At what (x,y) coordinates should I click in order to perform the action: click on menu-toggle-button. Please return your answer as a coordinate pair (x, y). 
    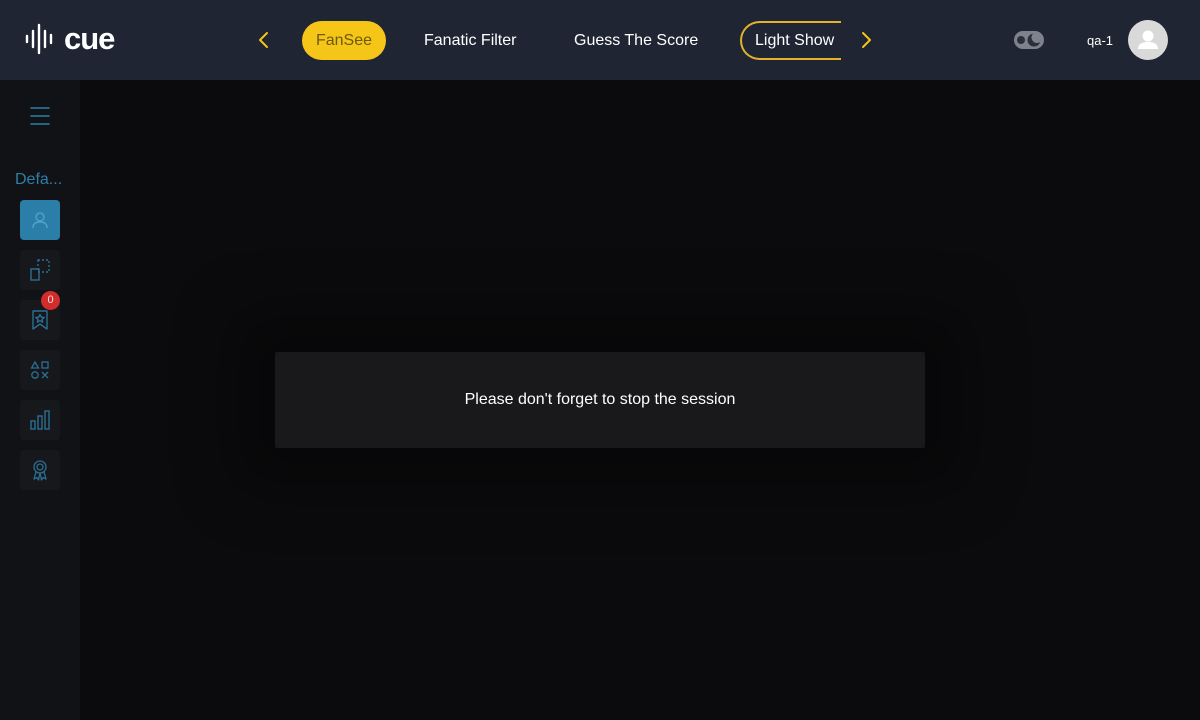
    Looking at the image, I should click on (40, 116).